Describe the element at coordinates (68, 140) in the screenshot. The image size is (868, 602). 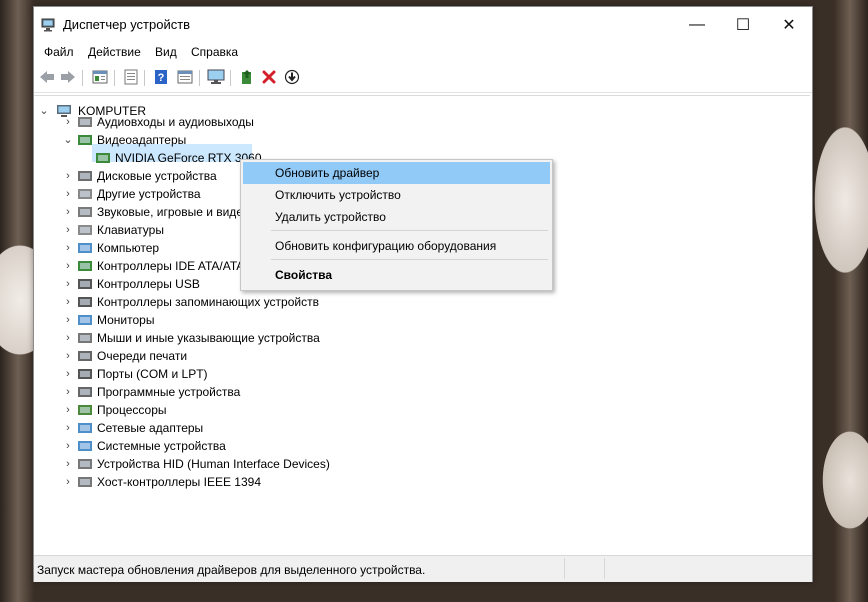
I see `chevron-down-icon: ⌄` at that location.